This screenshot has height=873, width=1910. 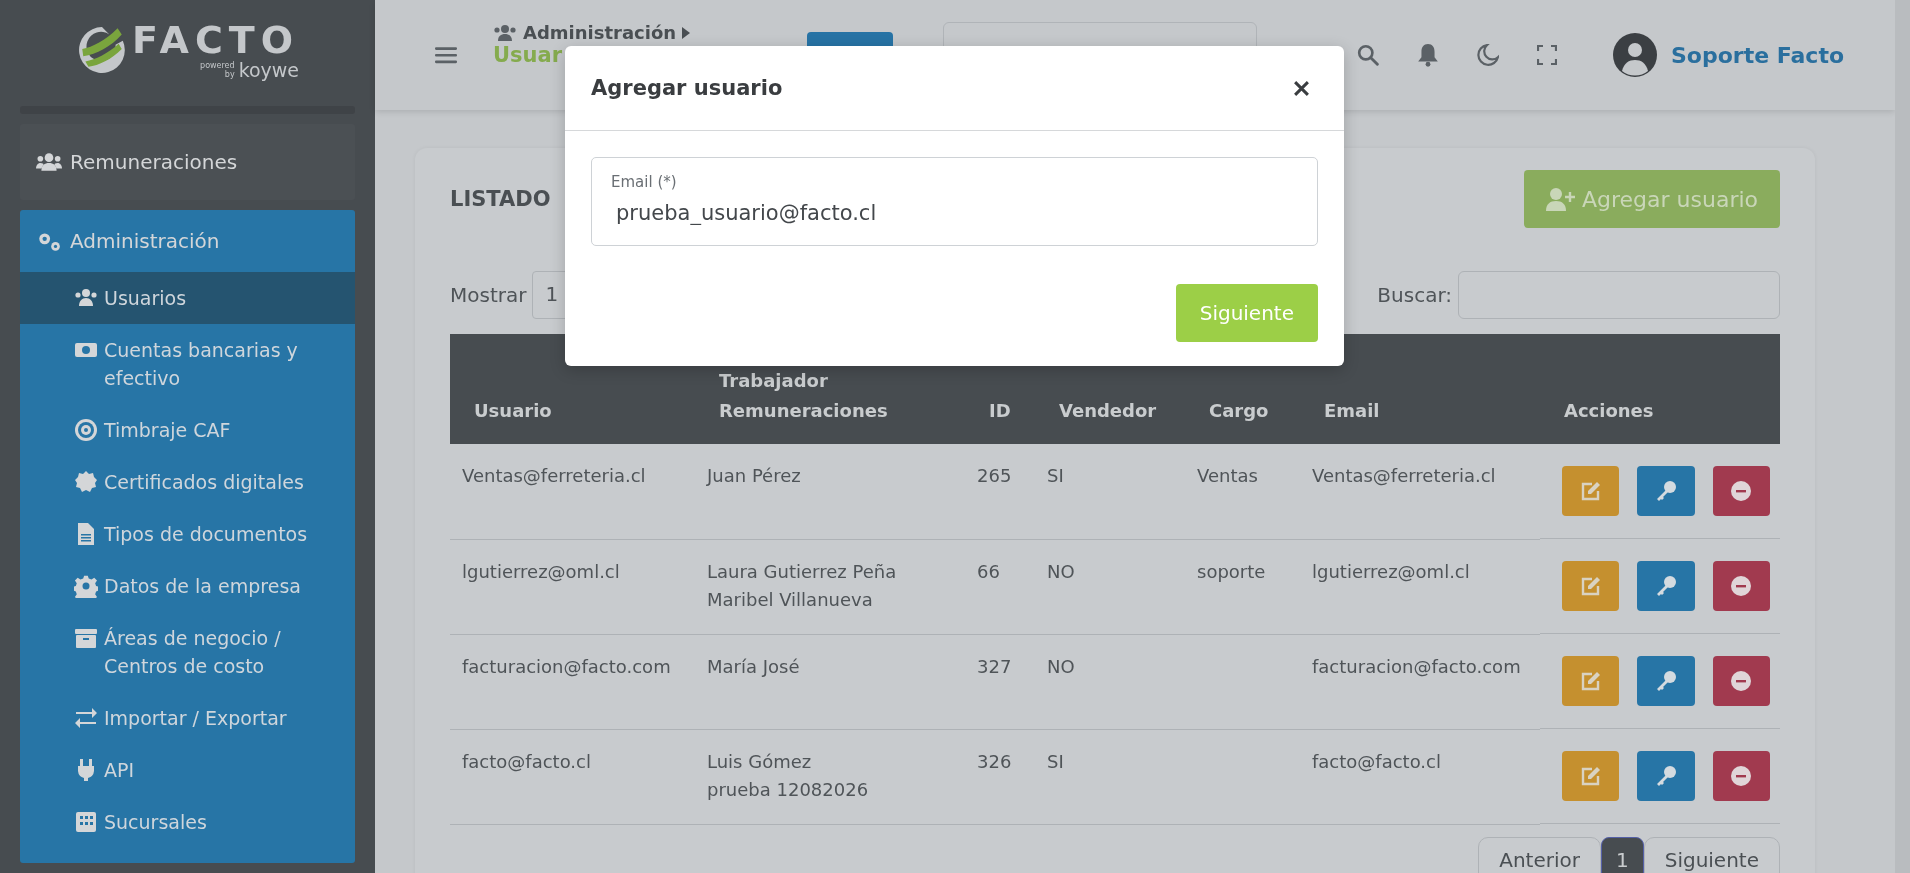 I want to click on menu-icon, so click(x=446, y=55).